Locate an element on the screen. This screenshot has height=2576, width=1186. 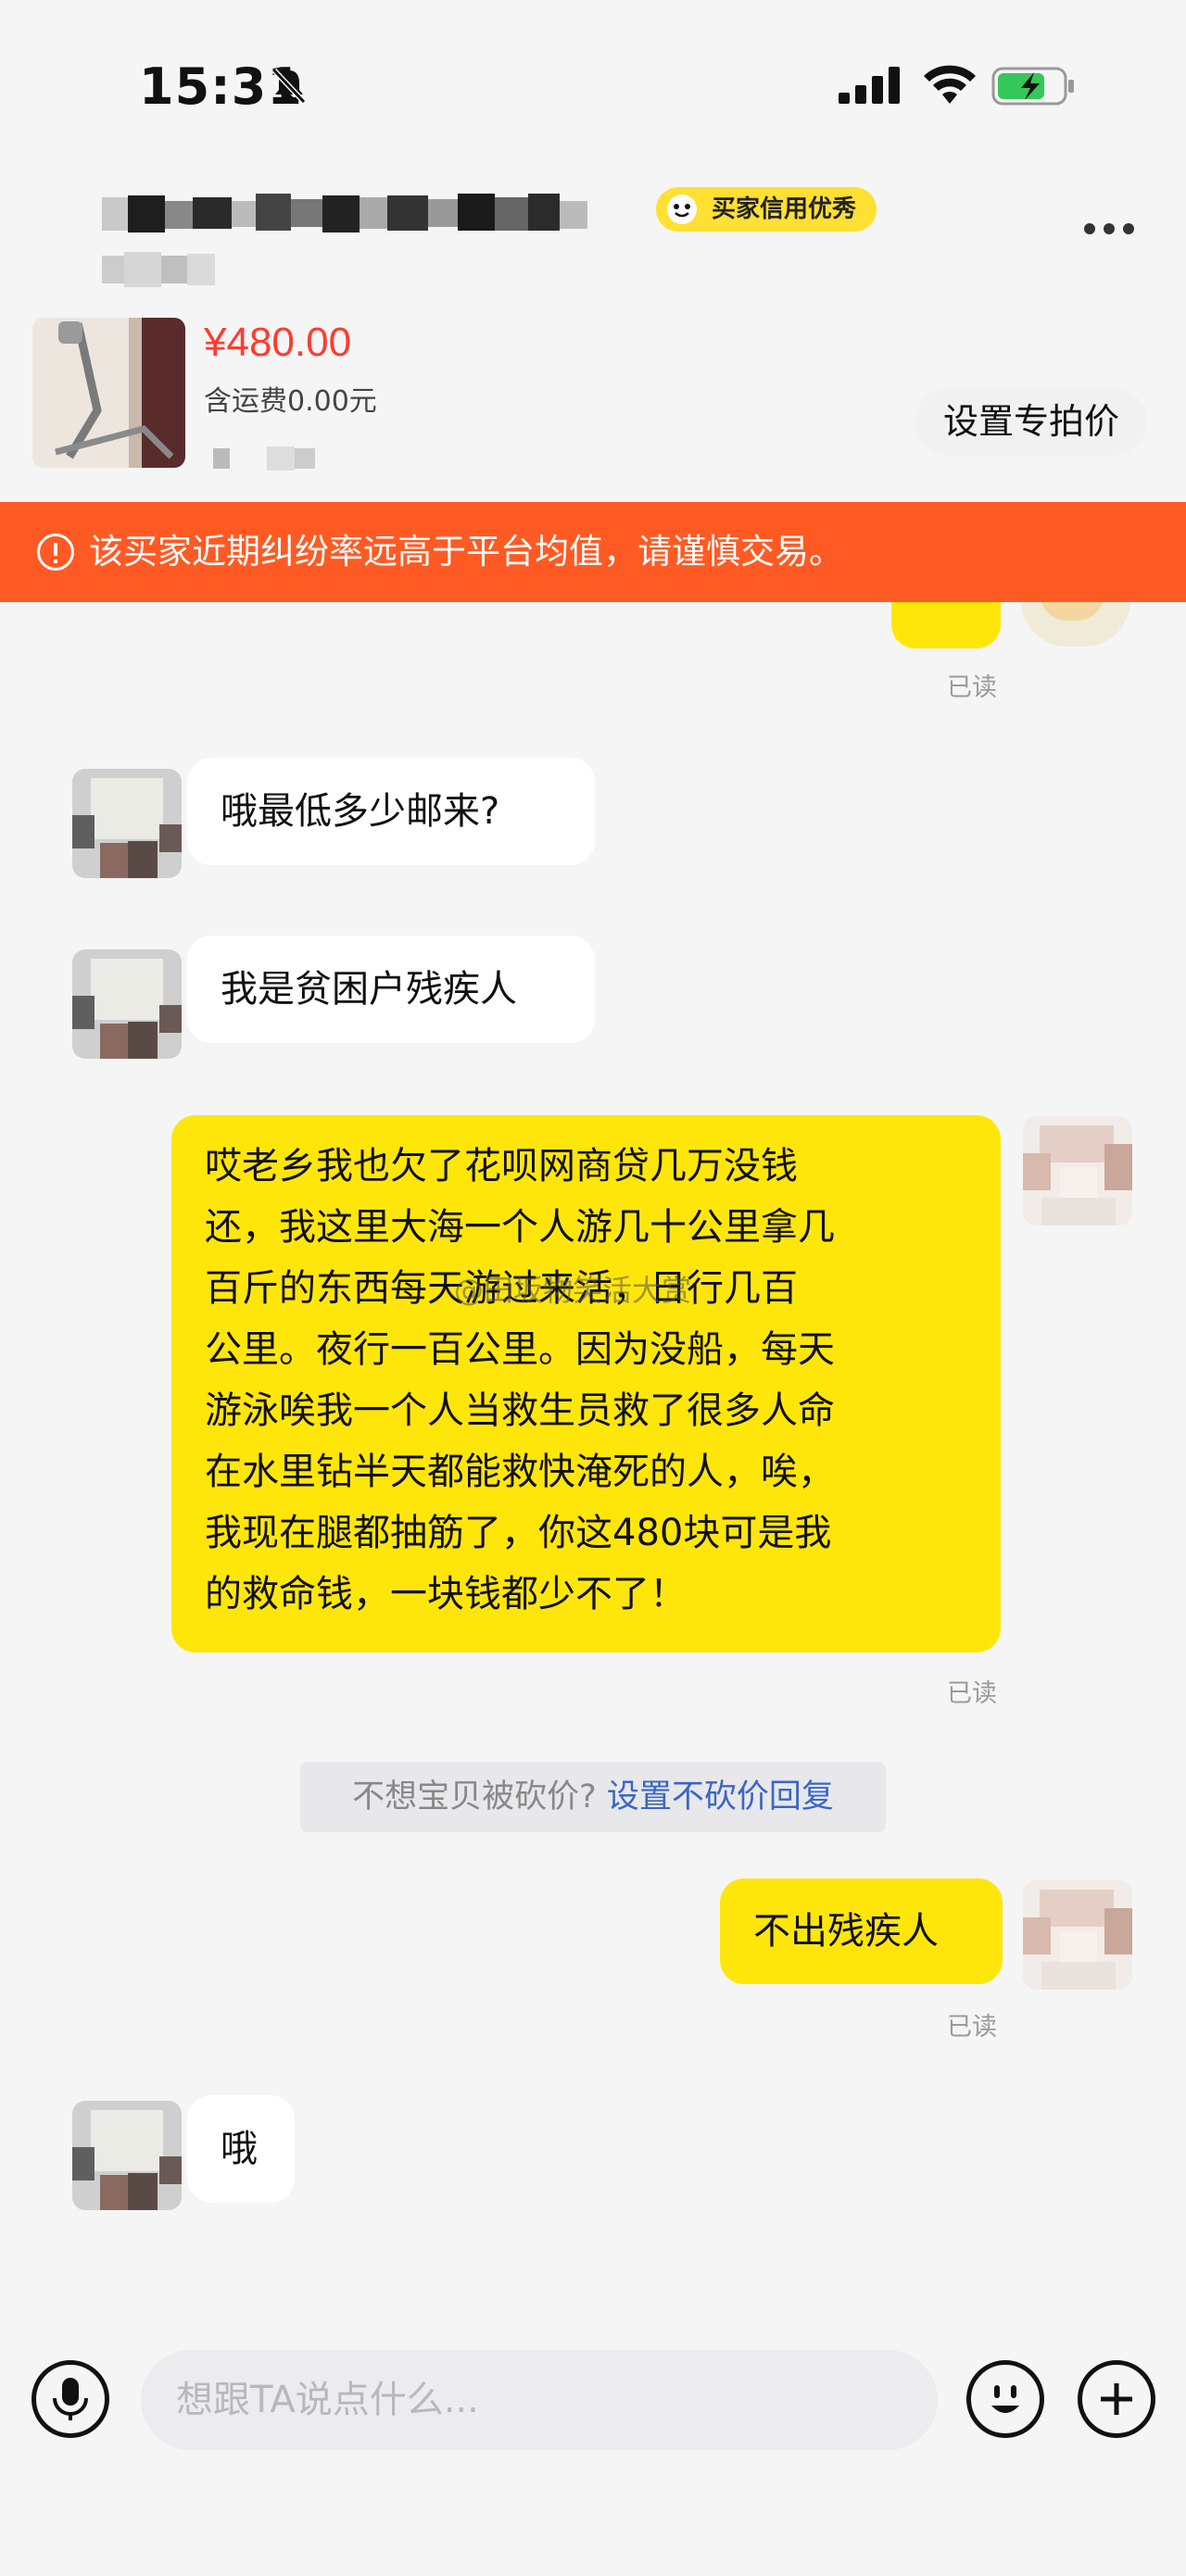
buyer-credit-badge: 买家信用优秀 is located at coordinates (766, 209).